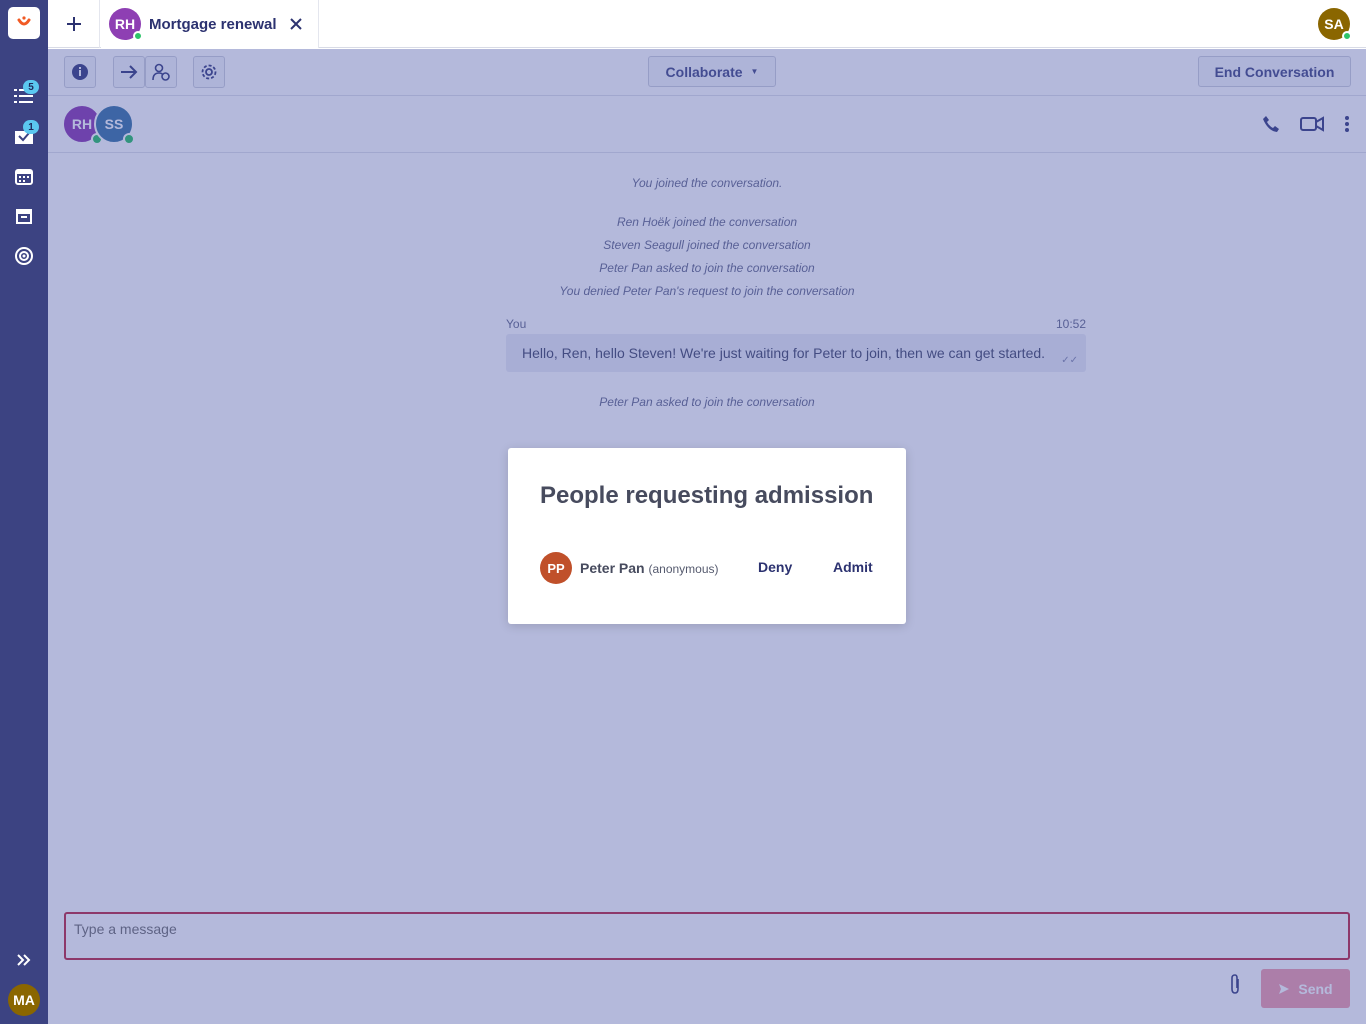  What do you see at coordinates (707, 24) in the screenshot?
I see `tab-bar: RH Mortgage renewal SA` at bounding box center [707, 24].